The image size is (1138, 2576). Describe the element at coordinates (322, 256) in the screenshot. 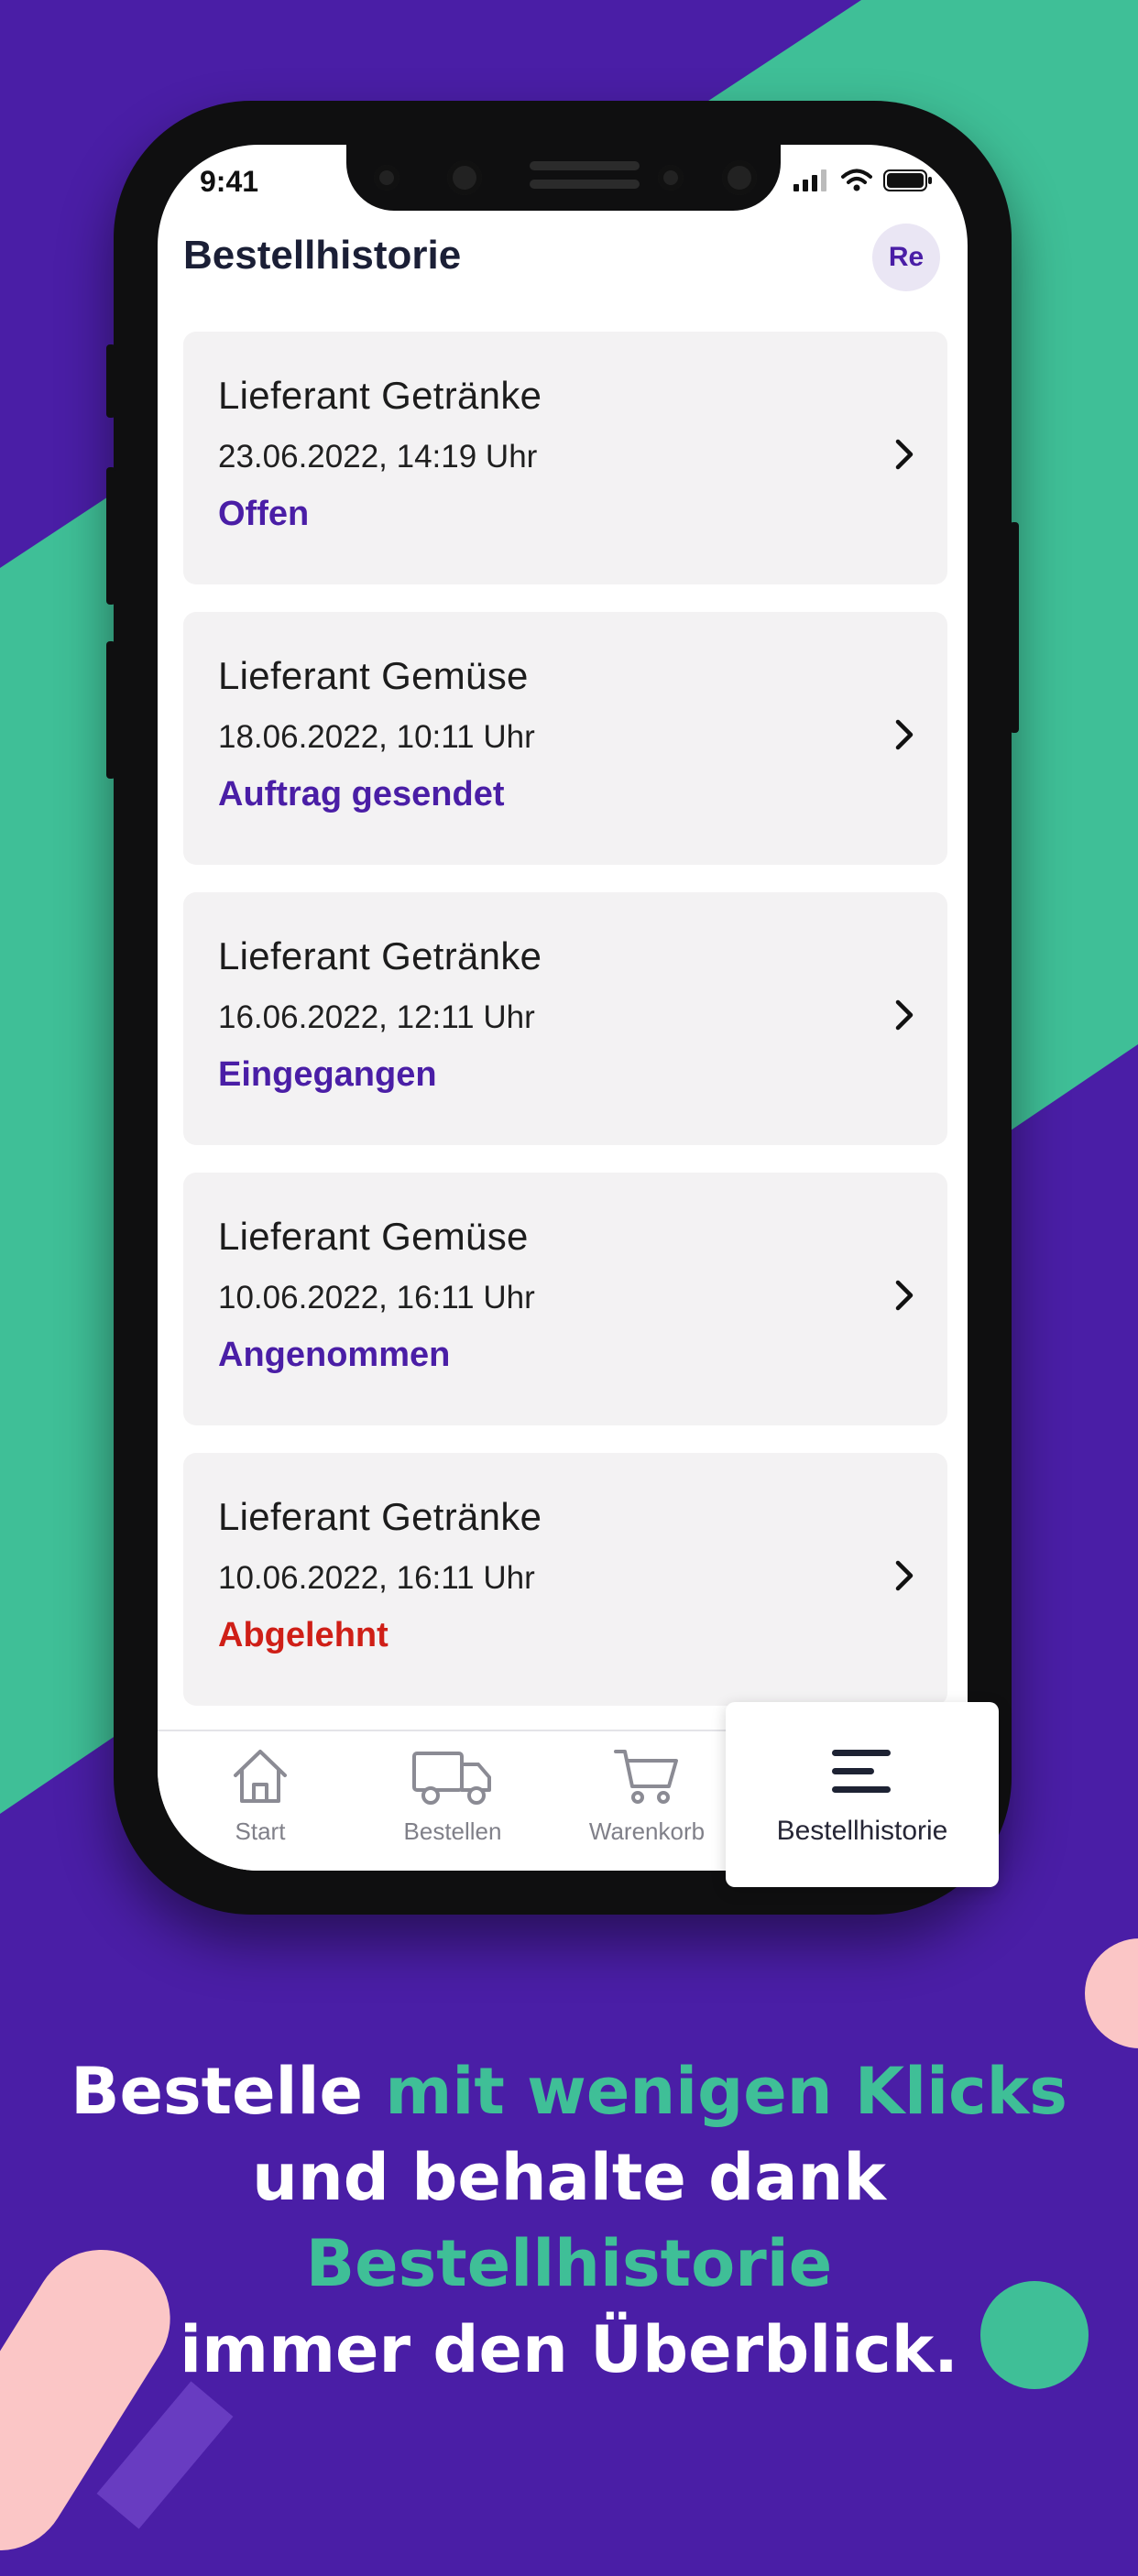

I see `page-title: Bestellhistorie` at that location.